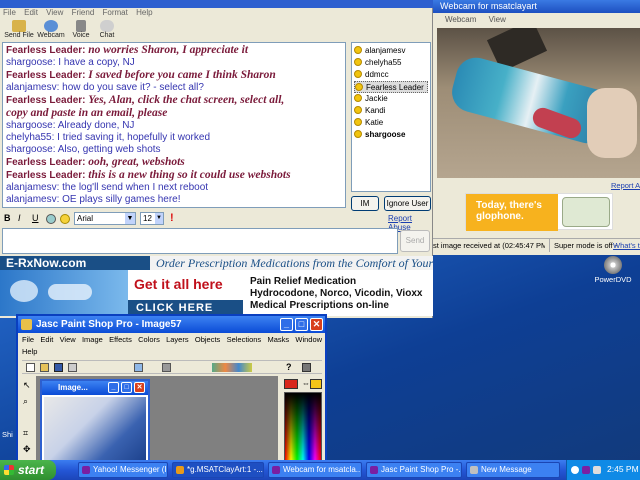  I want to click on underline-button: U, so click(35, 218).